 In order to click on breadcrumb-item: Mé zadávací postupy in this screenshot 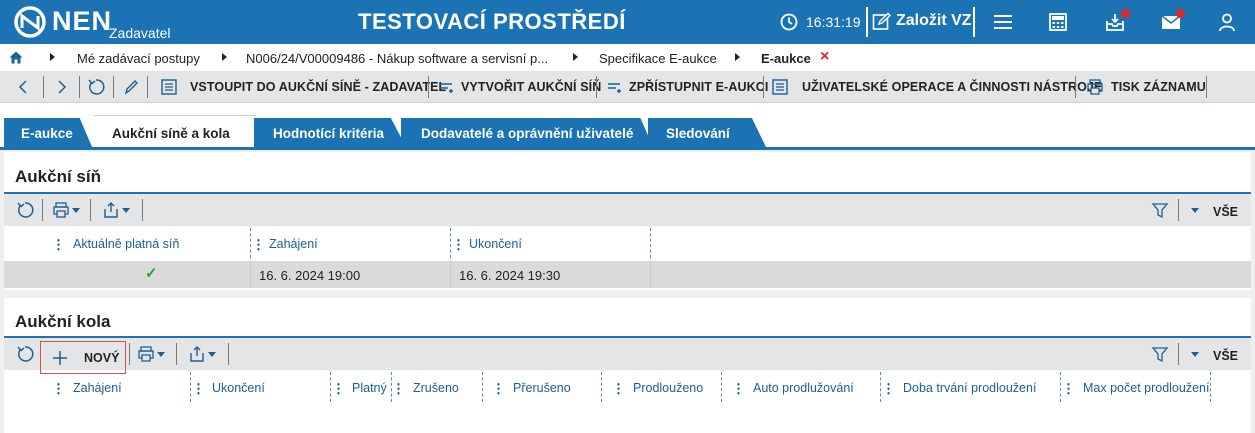, I will do `click(138, 58)`.